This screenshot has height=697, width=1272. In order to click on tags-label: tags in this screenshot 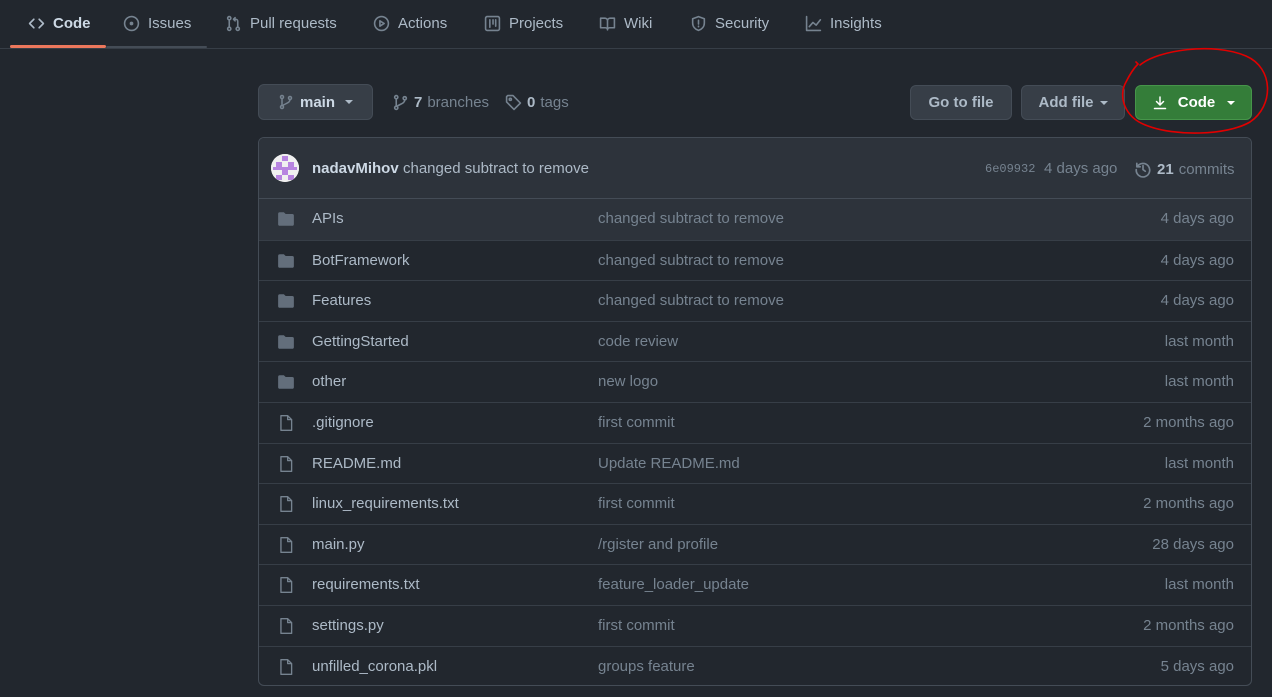, I will do `click(554, 102)`.